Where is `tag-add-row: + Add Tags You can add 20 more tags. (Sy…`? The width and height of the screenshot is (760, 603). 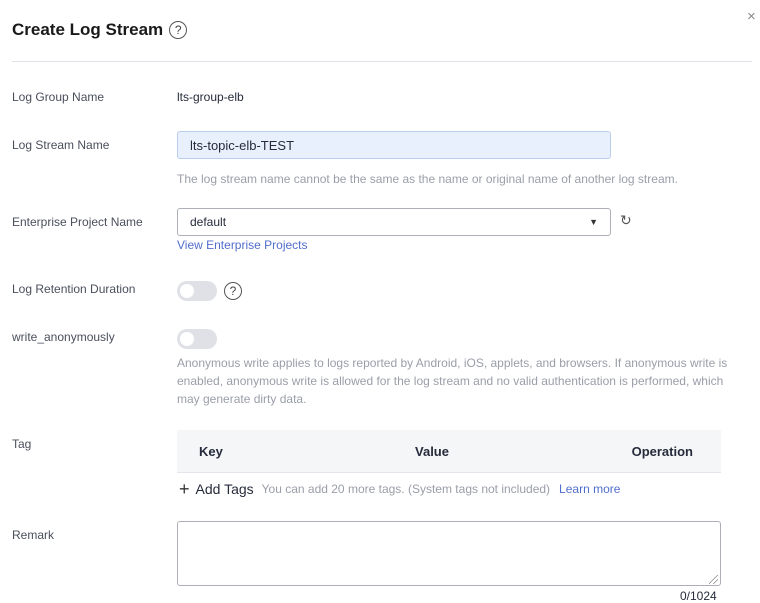
tag-add-row: + Add Tags You can add 20 more tags. (Sy… is located at coordinates (449, 488).